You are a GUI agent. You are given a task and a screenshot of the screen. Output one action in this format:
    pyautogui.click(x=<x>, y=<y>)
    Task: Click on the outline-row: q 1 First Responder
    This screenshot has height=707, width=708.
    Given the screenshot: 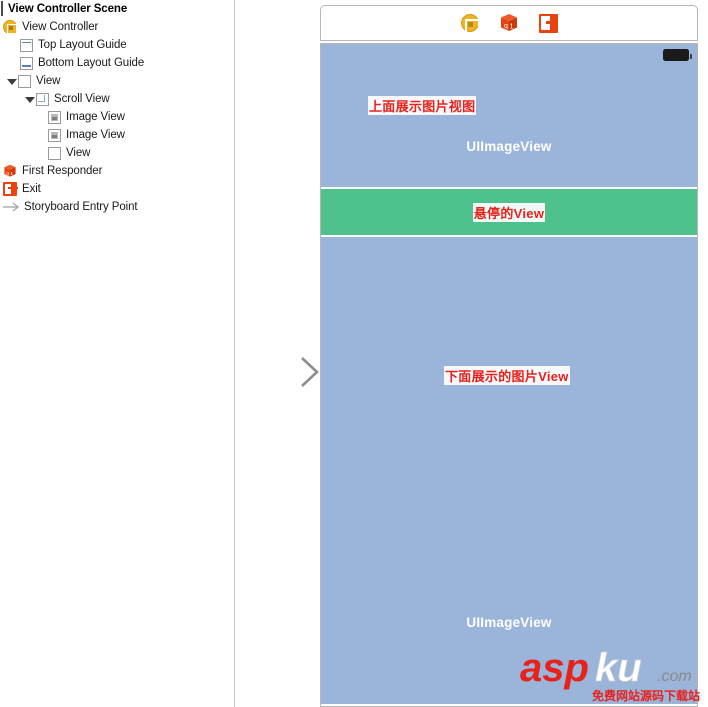 What is the action you would take?
    pyautogui.click(x=117, y=171)
    